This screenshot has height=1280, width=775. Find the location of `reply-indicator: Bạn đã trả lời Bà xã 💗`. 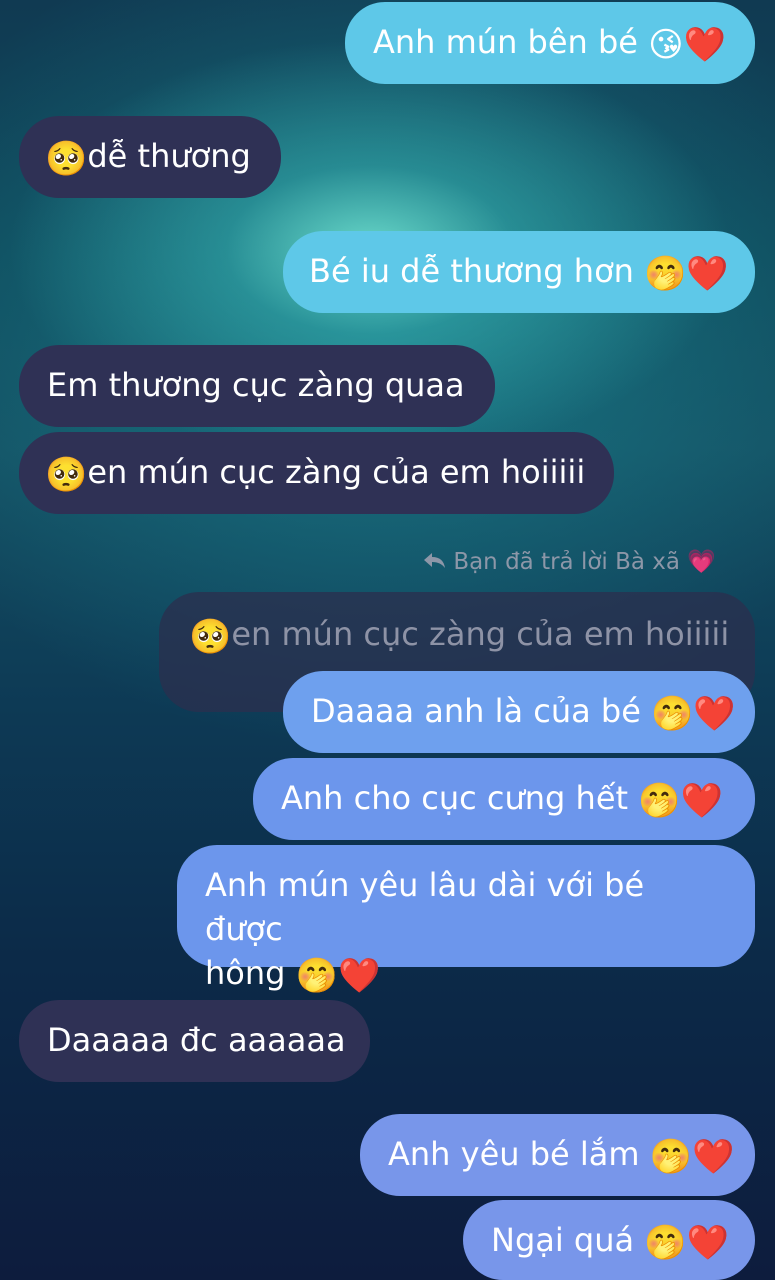

reply-indicator: Bạn đã trả lời Bà xã 💗 is located at coordinates (569, 561).